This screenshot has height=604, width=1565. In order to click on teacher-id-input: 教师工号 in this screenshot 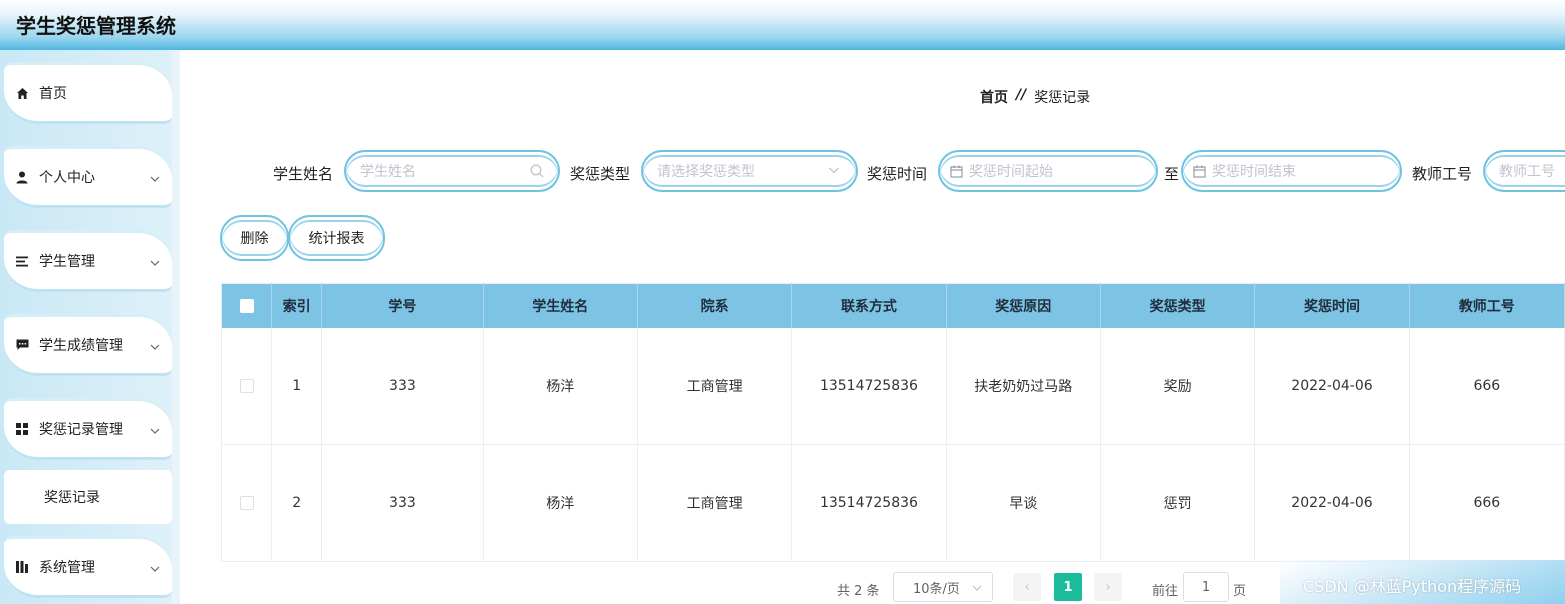, I will do `click(1524, 171)`.